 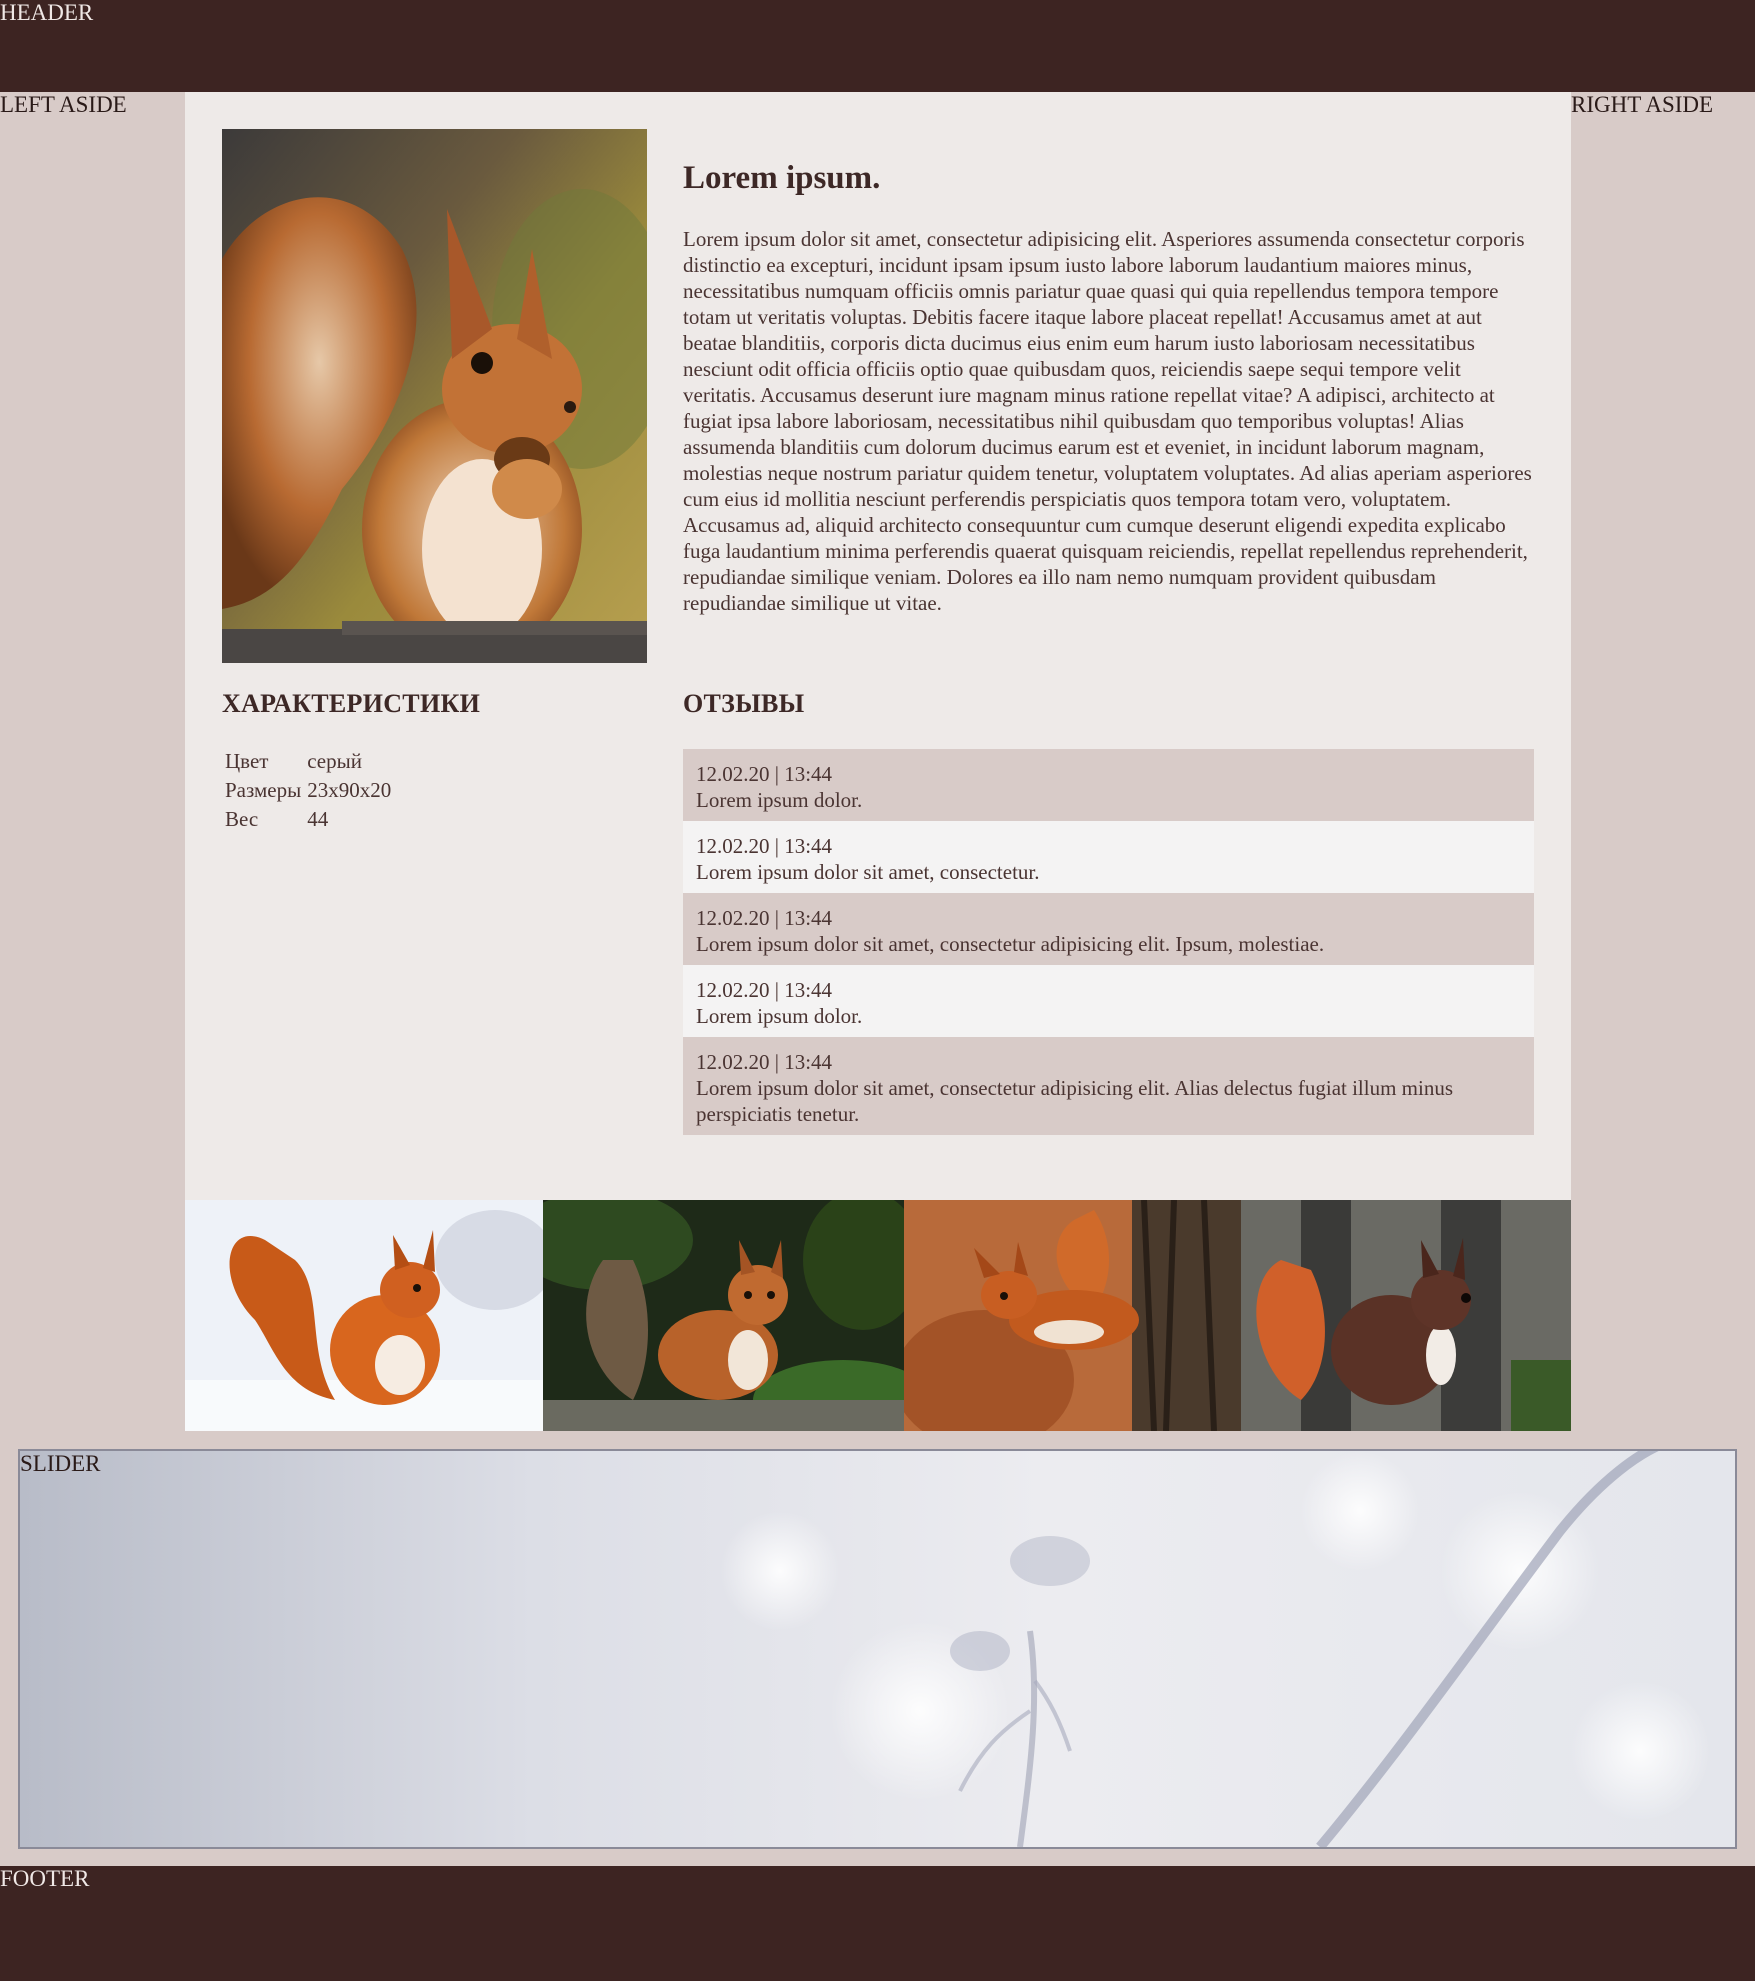 I want to click on photo-gallery, so click(x=878, y=1315).